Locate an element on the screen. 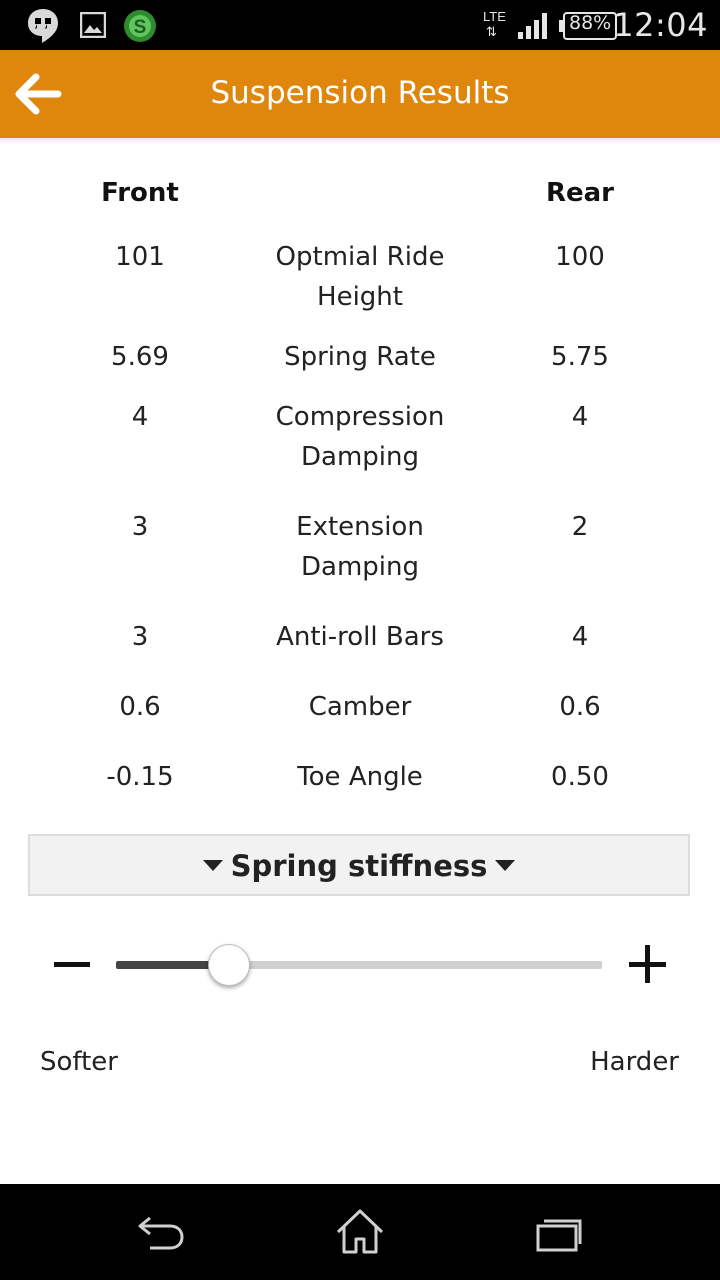 Image resolution: width=720 pixels, height=1280 pixels. rear-value: 2 is located at coordinates (580, 527).